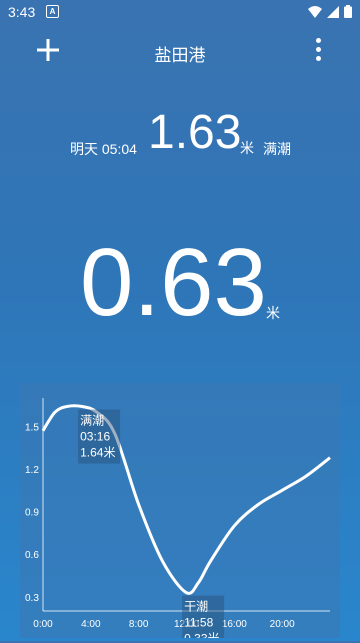 Image resolution: width=360 pixels, height=643 pixels. Describe the element at coordinates (282, 624) in the screenshot. I see `x-tick-label: 20:00` at that location.